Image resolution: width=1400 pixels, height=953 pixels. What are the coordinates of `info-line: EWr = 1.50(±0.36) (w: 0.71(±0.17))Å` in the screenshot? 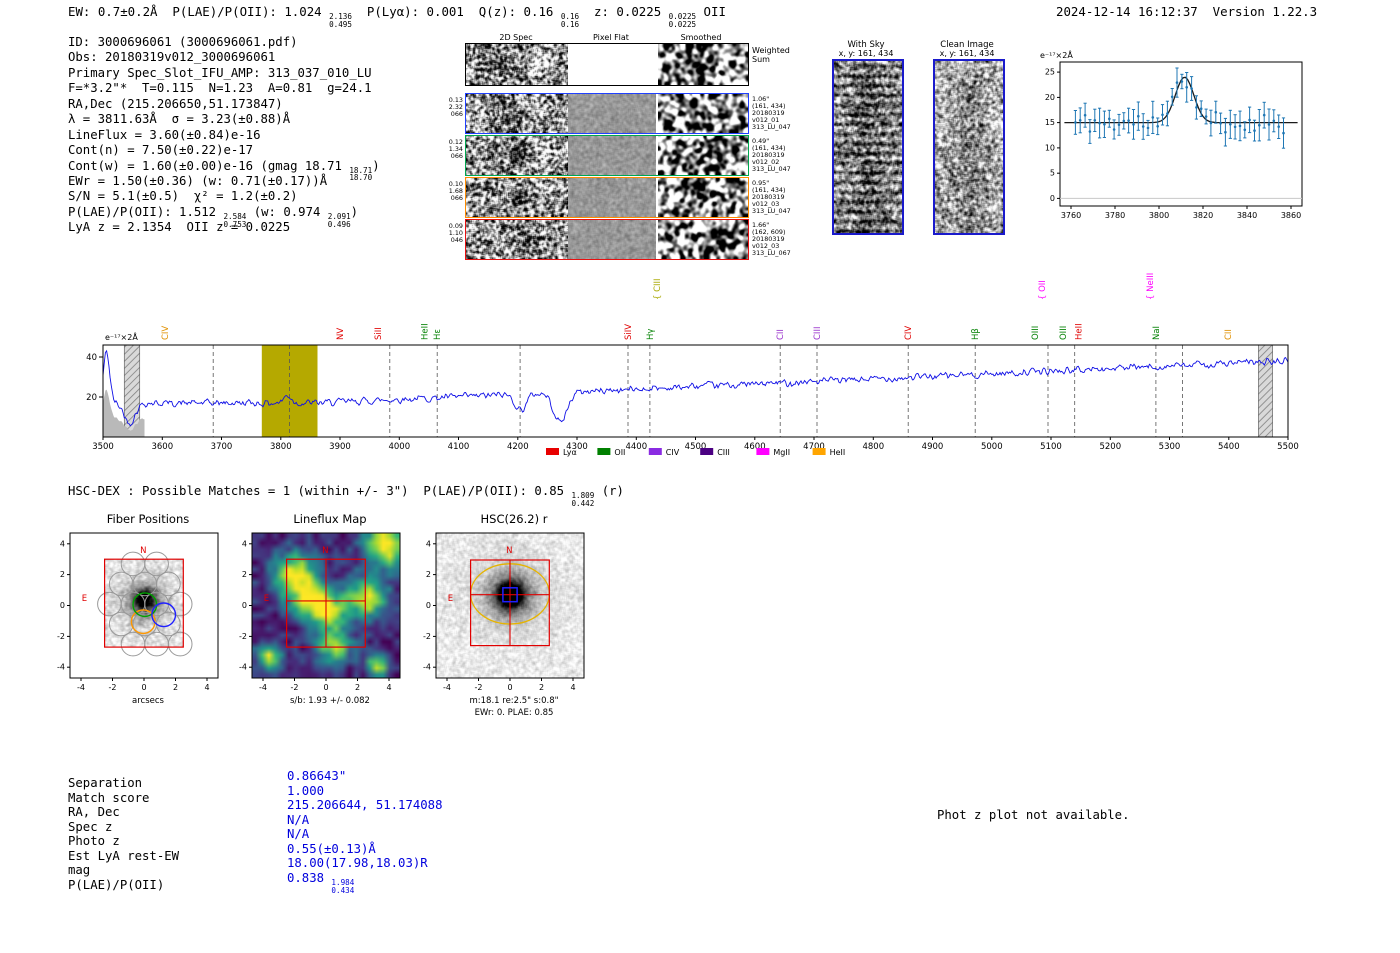 It's located at (224, 181).